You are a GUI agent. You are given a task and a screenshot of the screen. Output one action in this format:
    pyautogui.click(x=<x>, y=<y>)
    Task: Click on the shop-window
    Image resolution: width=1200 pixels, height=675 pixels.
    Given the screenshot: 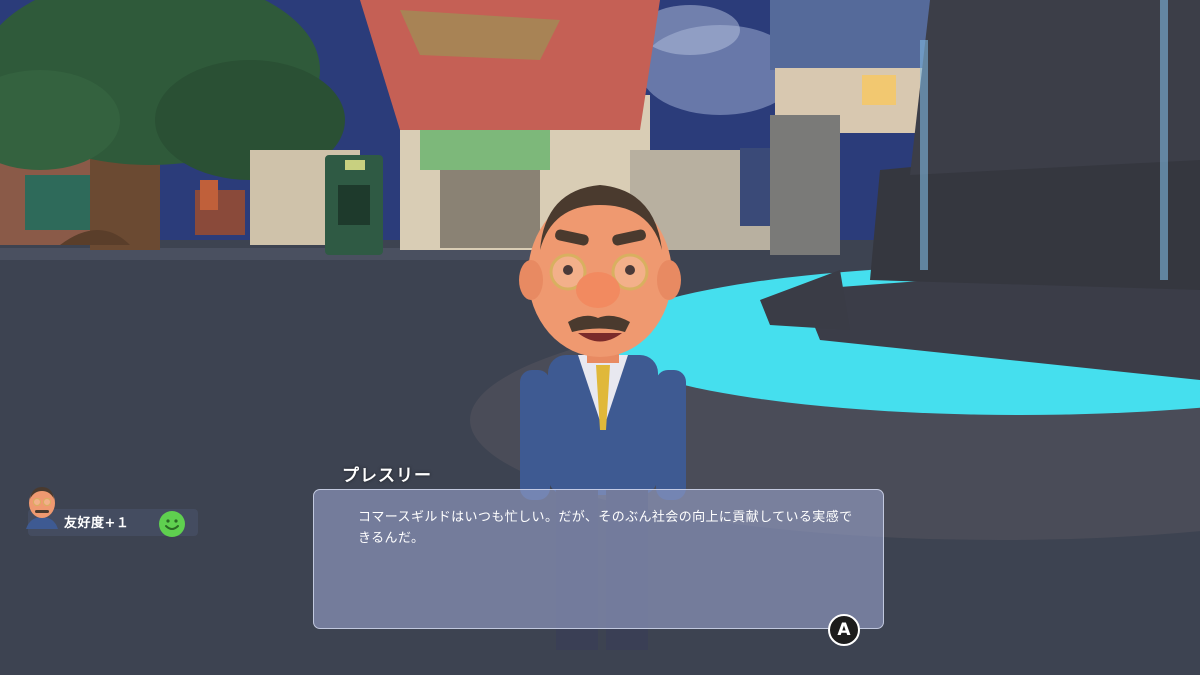 What is the action you would take?
    pyautogui.click(x=60, y=202)
    